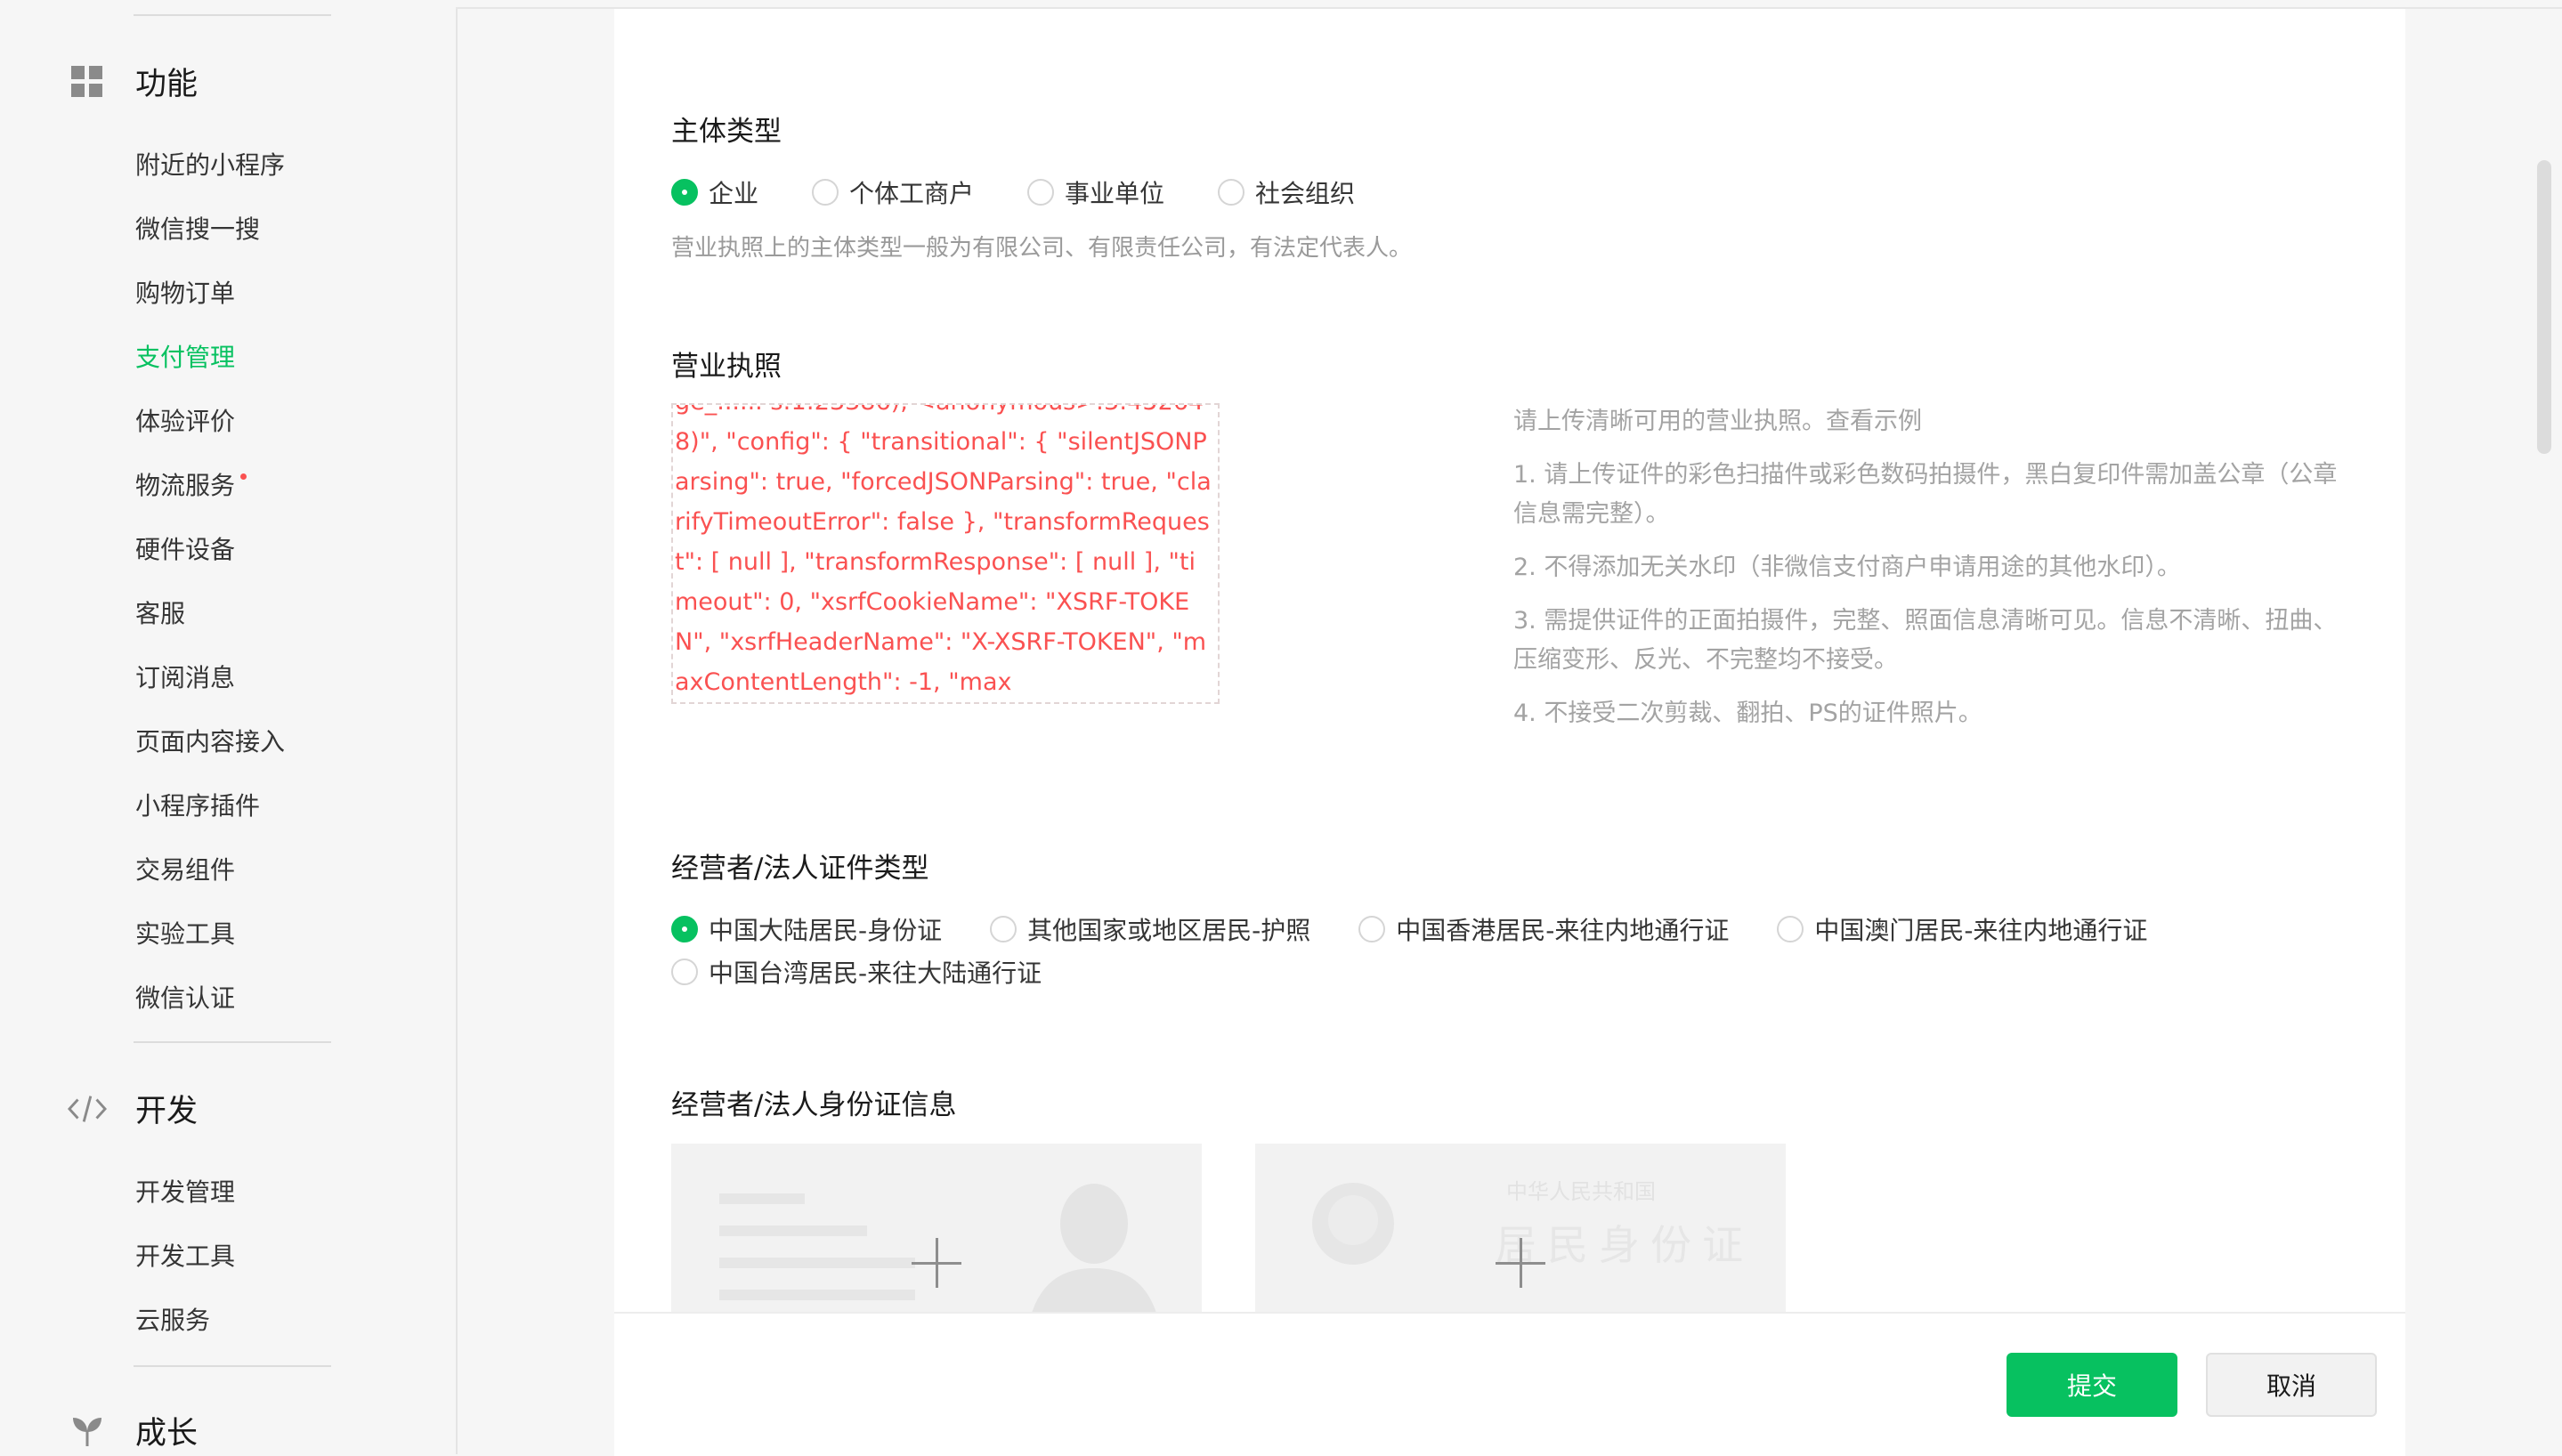 Image resolution: width=2562 pixels, height=1456 pixels. Describe the element at coordinates (1115, 193) in the screenshot. I see `radio-label: 事业单位` at that location.